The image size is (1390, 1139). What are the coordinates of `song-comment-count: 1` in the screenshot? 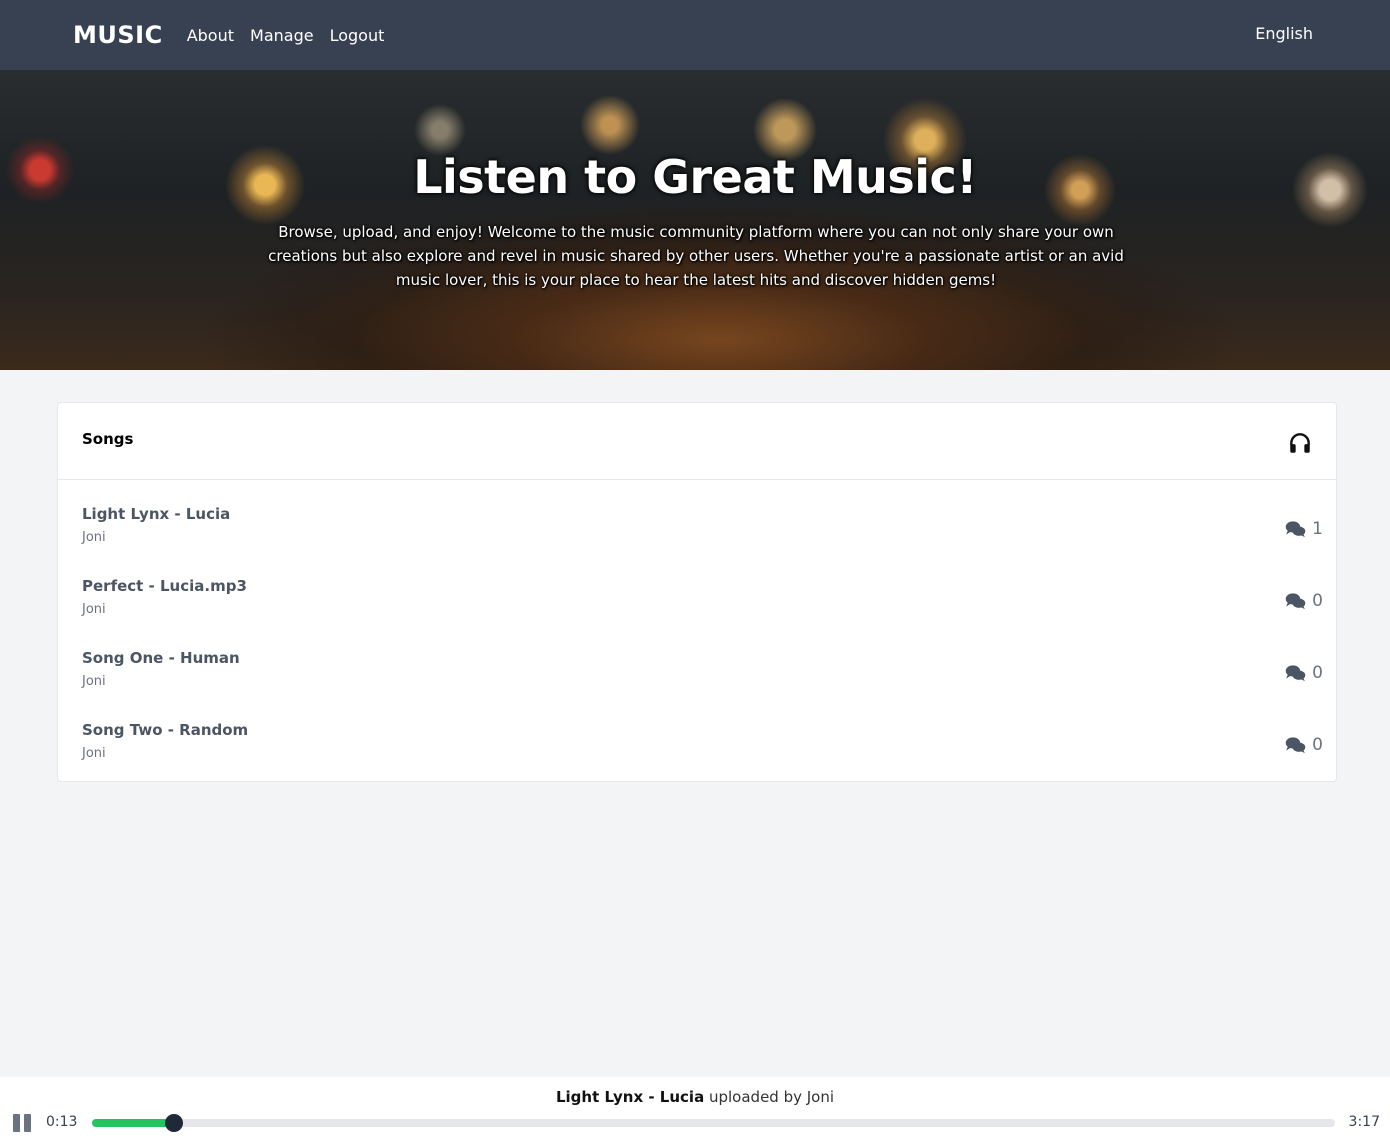 It's located at (1304, 529).